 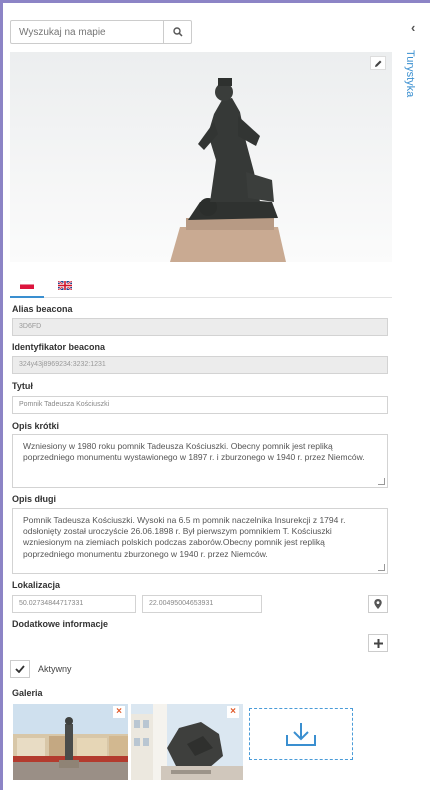 What do you see at coordinates (74, 604) in the screenshot?
I see `latitude-field: 50.02734844717331` at bounding box center [74, 604].